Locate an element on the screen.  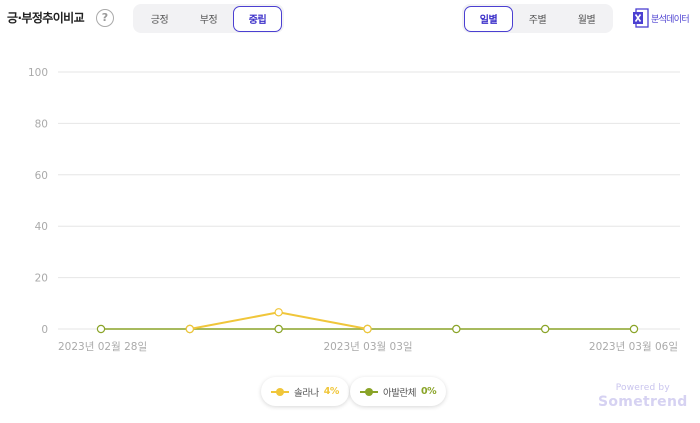
x-axis-labels: 2023년 02월 28일 2023년 03월 03일 2023년 03월 06일 is located at coordinates (368, 346).